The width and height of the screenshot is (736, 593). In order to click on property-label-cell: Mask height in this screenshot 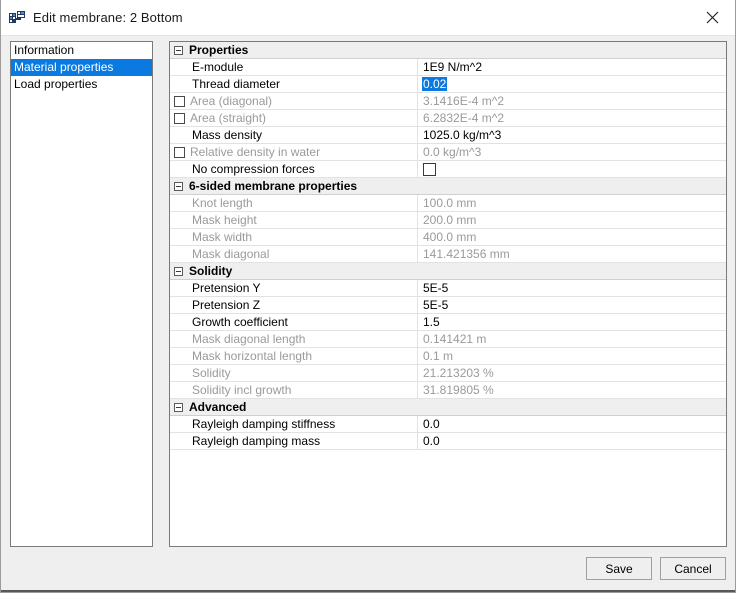, I will do `click(294, 220)`.